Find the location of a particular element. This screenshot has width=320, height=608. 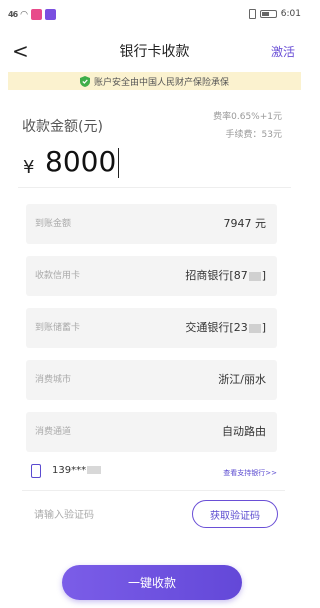

fee-amount: 手续费：53元 is located at coordinates (253, 135).